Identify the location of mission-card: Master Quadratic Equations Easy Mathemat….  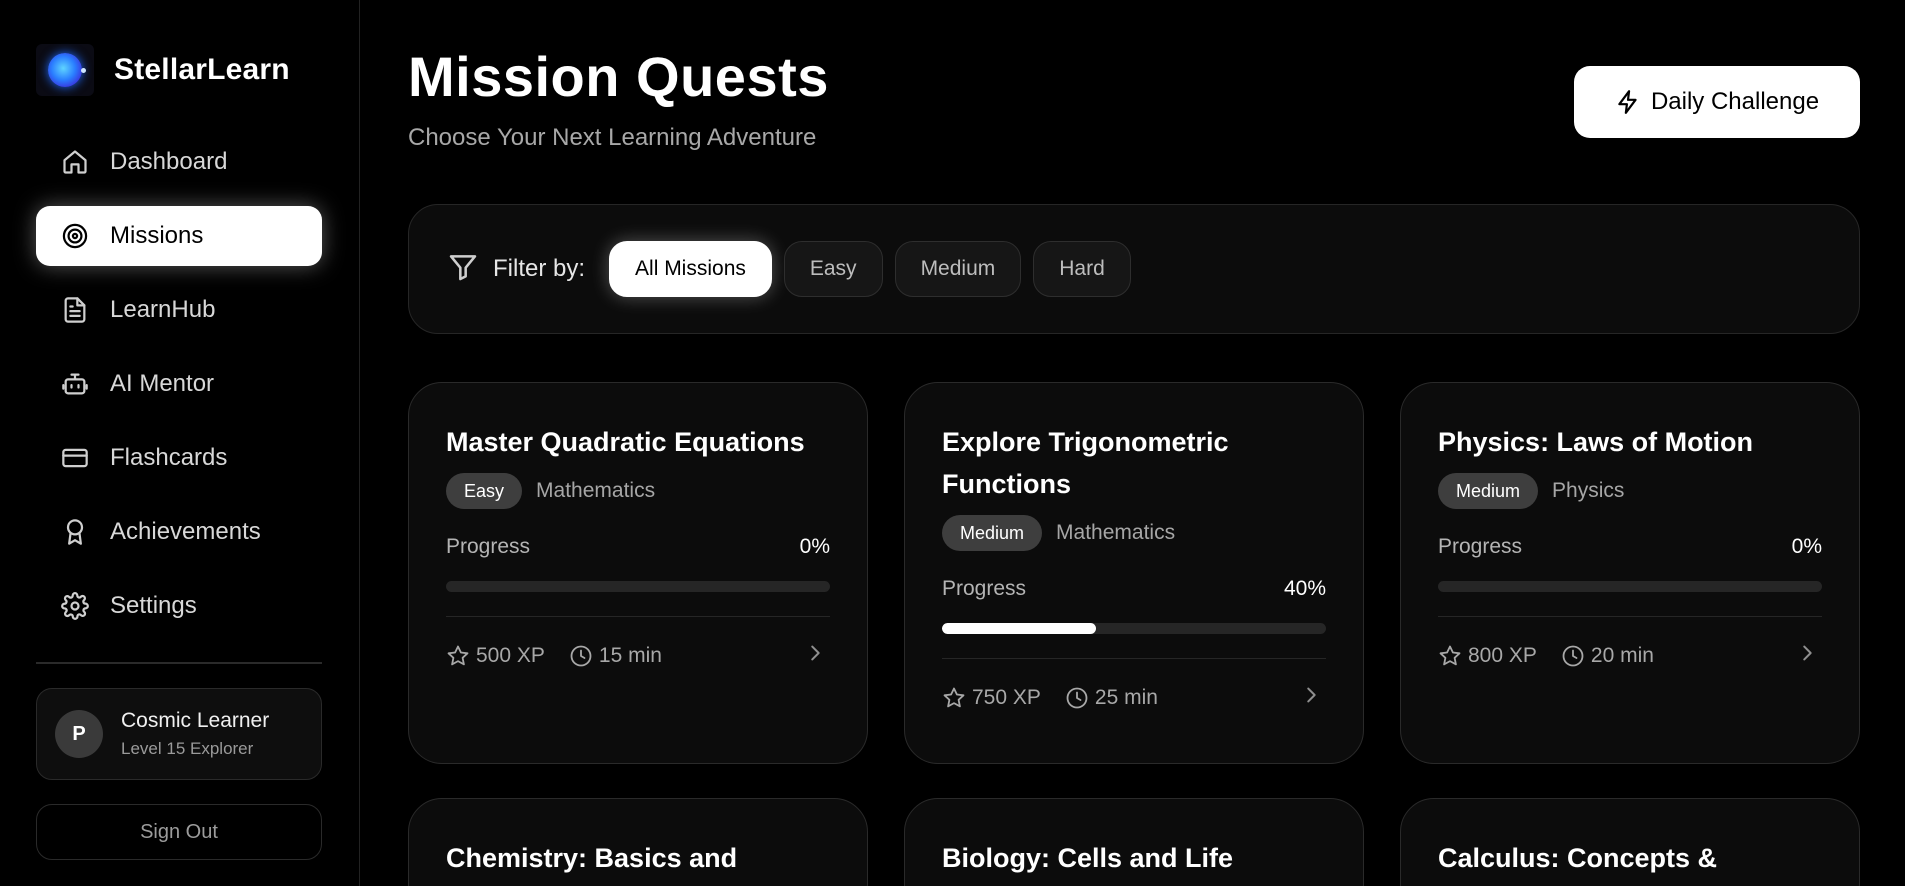
(638, 573).